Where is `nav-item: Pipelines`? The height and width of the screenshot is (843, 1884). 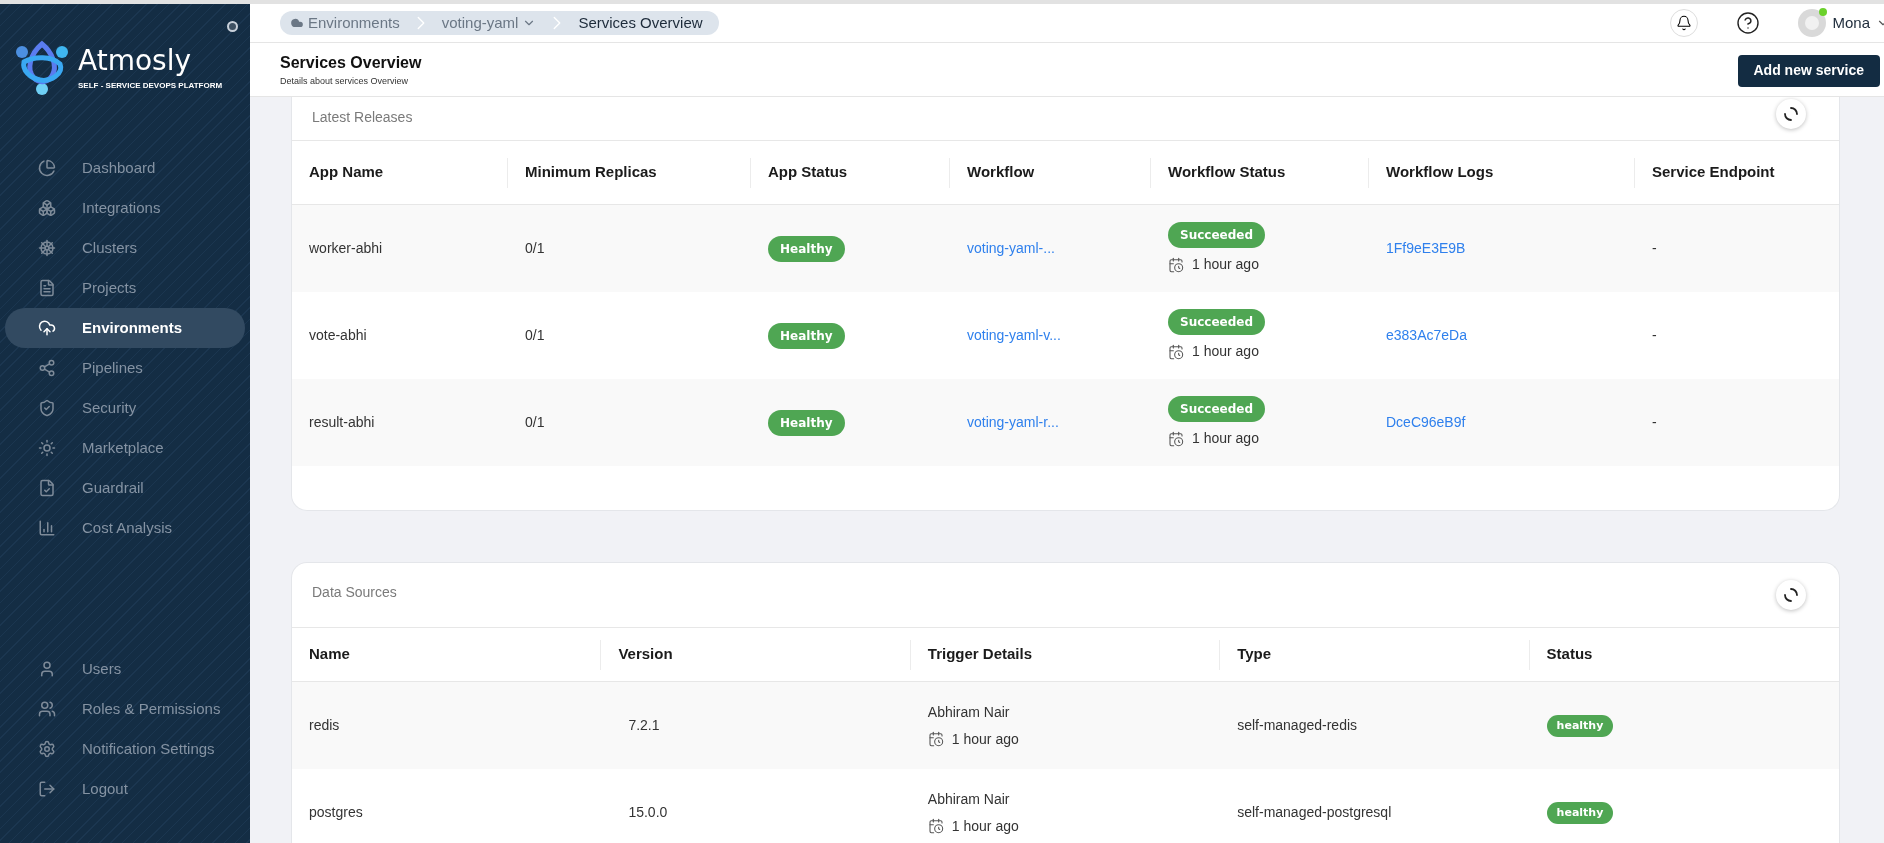 nav-item: Pipelines is located at coordinates (125, 368).